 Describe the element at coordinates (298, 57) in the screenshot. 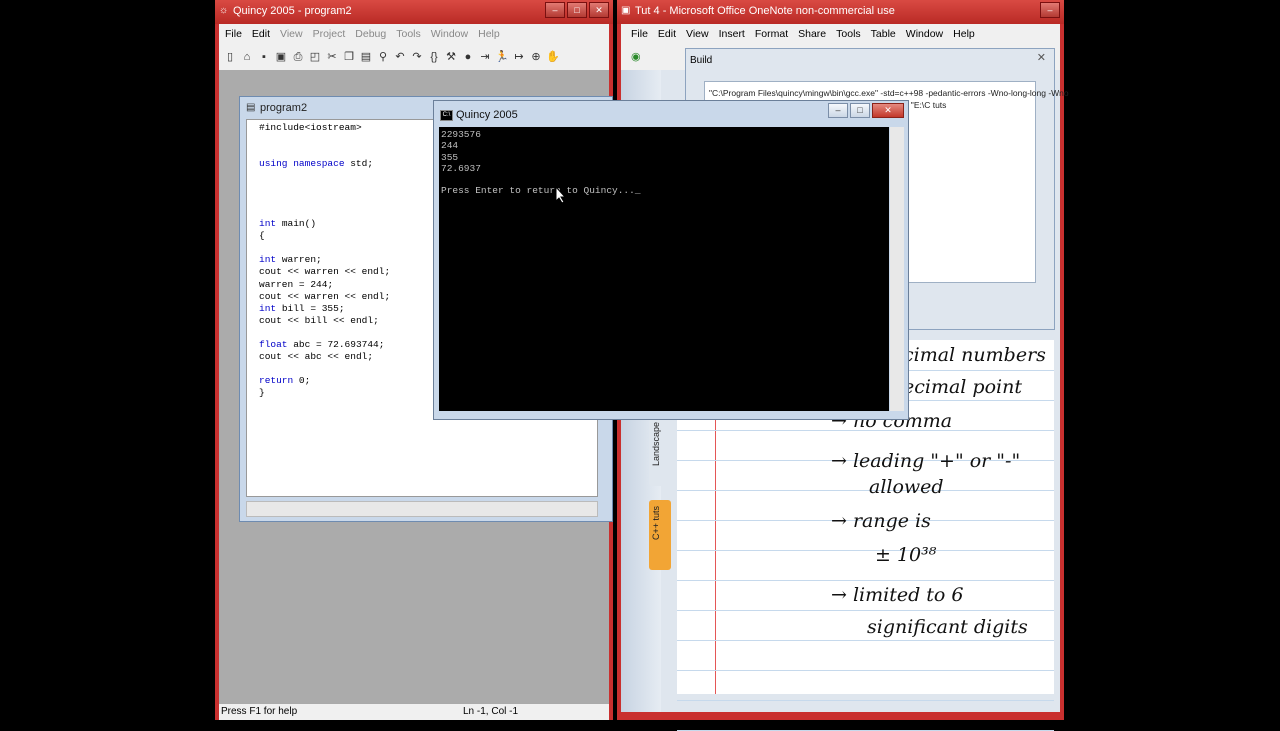

I see `print-icon: ⎙` at that location.